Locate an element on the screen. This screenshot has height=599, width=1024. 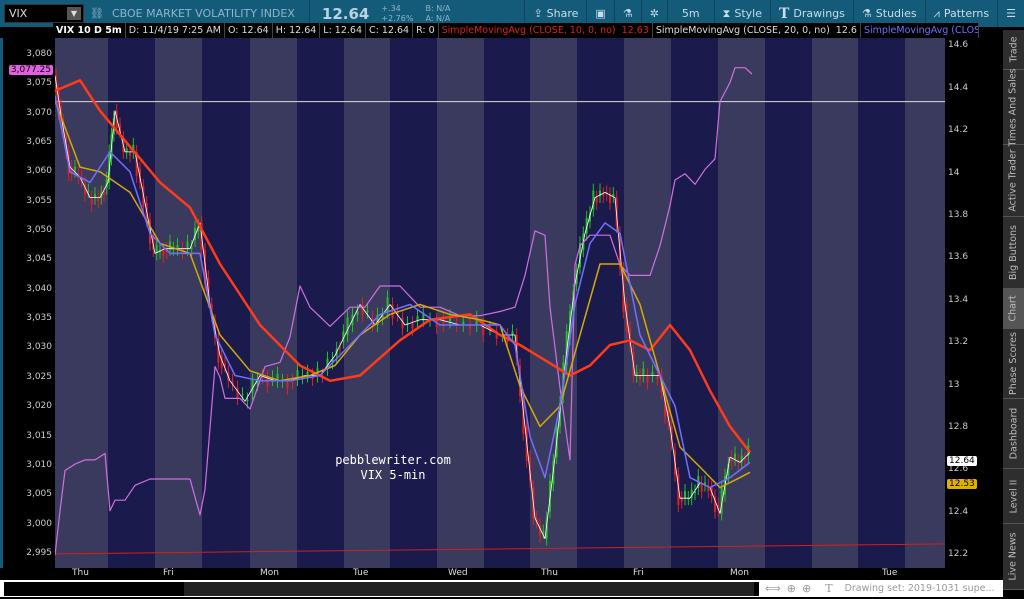
horizontal-scrollbar is located at coordinates (381, 588).